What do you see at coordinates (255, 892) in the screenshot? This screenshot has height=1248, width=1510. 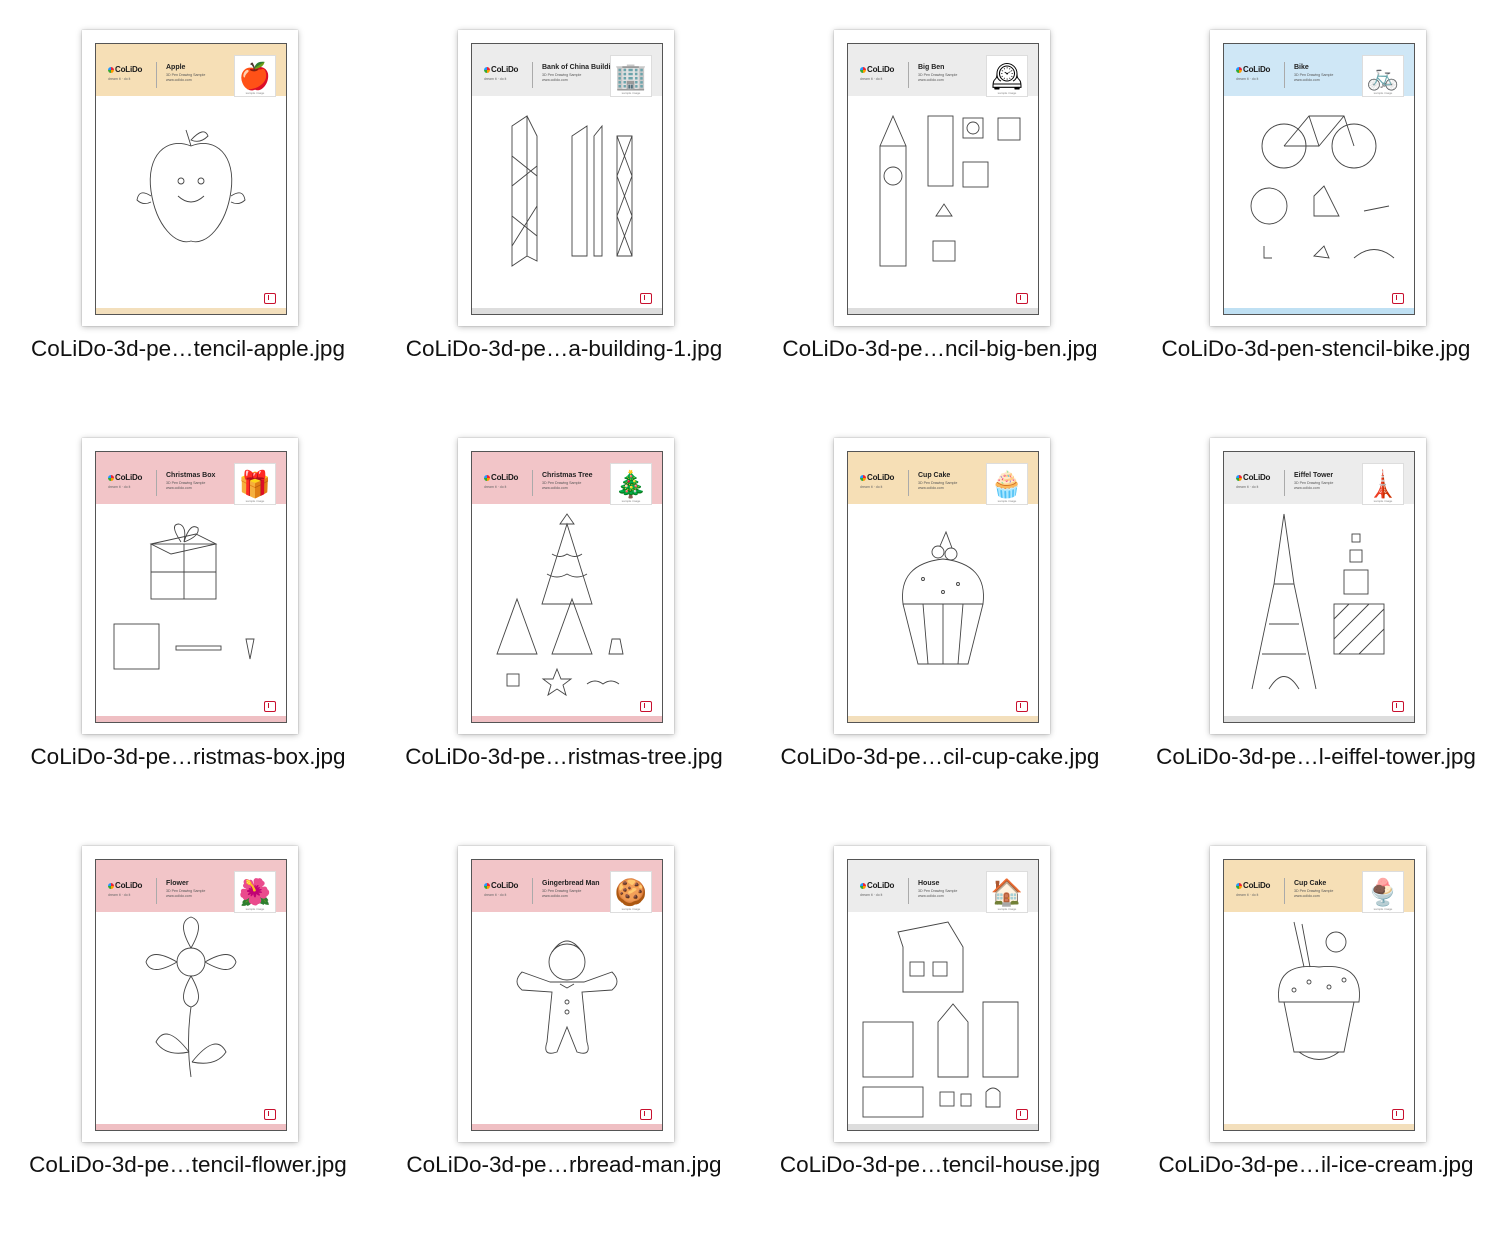 I see `flower-icon: 🌺 sample image` at bounding box center [255, 892].